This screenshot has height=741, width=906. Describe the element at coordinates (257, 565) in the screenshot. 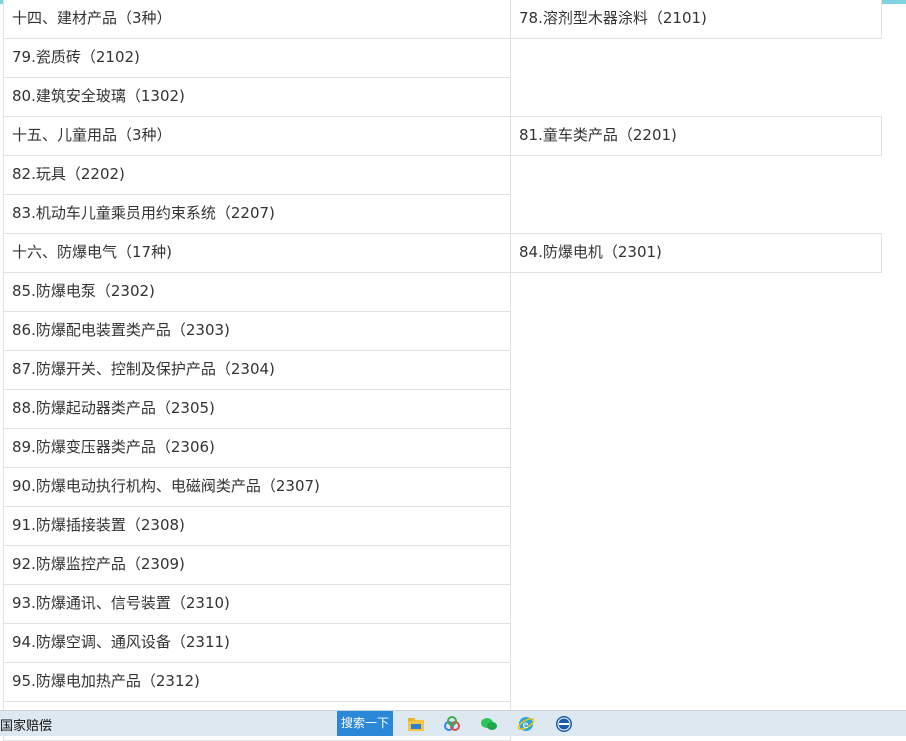

I see `product-row-92: 92.防爆监控产品（2309)` at that location.